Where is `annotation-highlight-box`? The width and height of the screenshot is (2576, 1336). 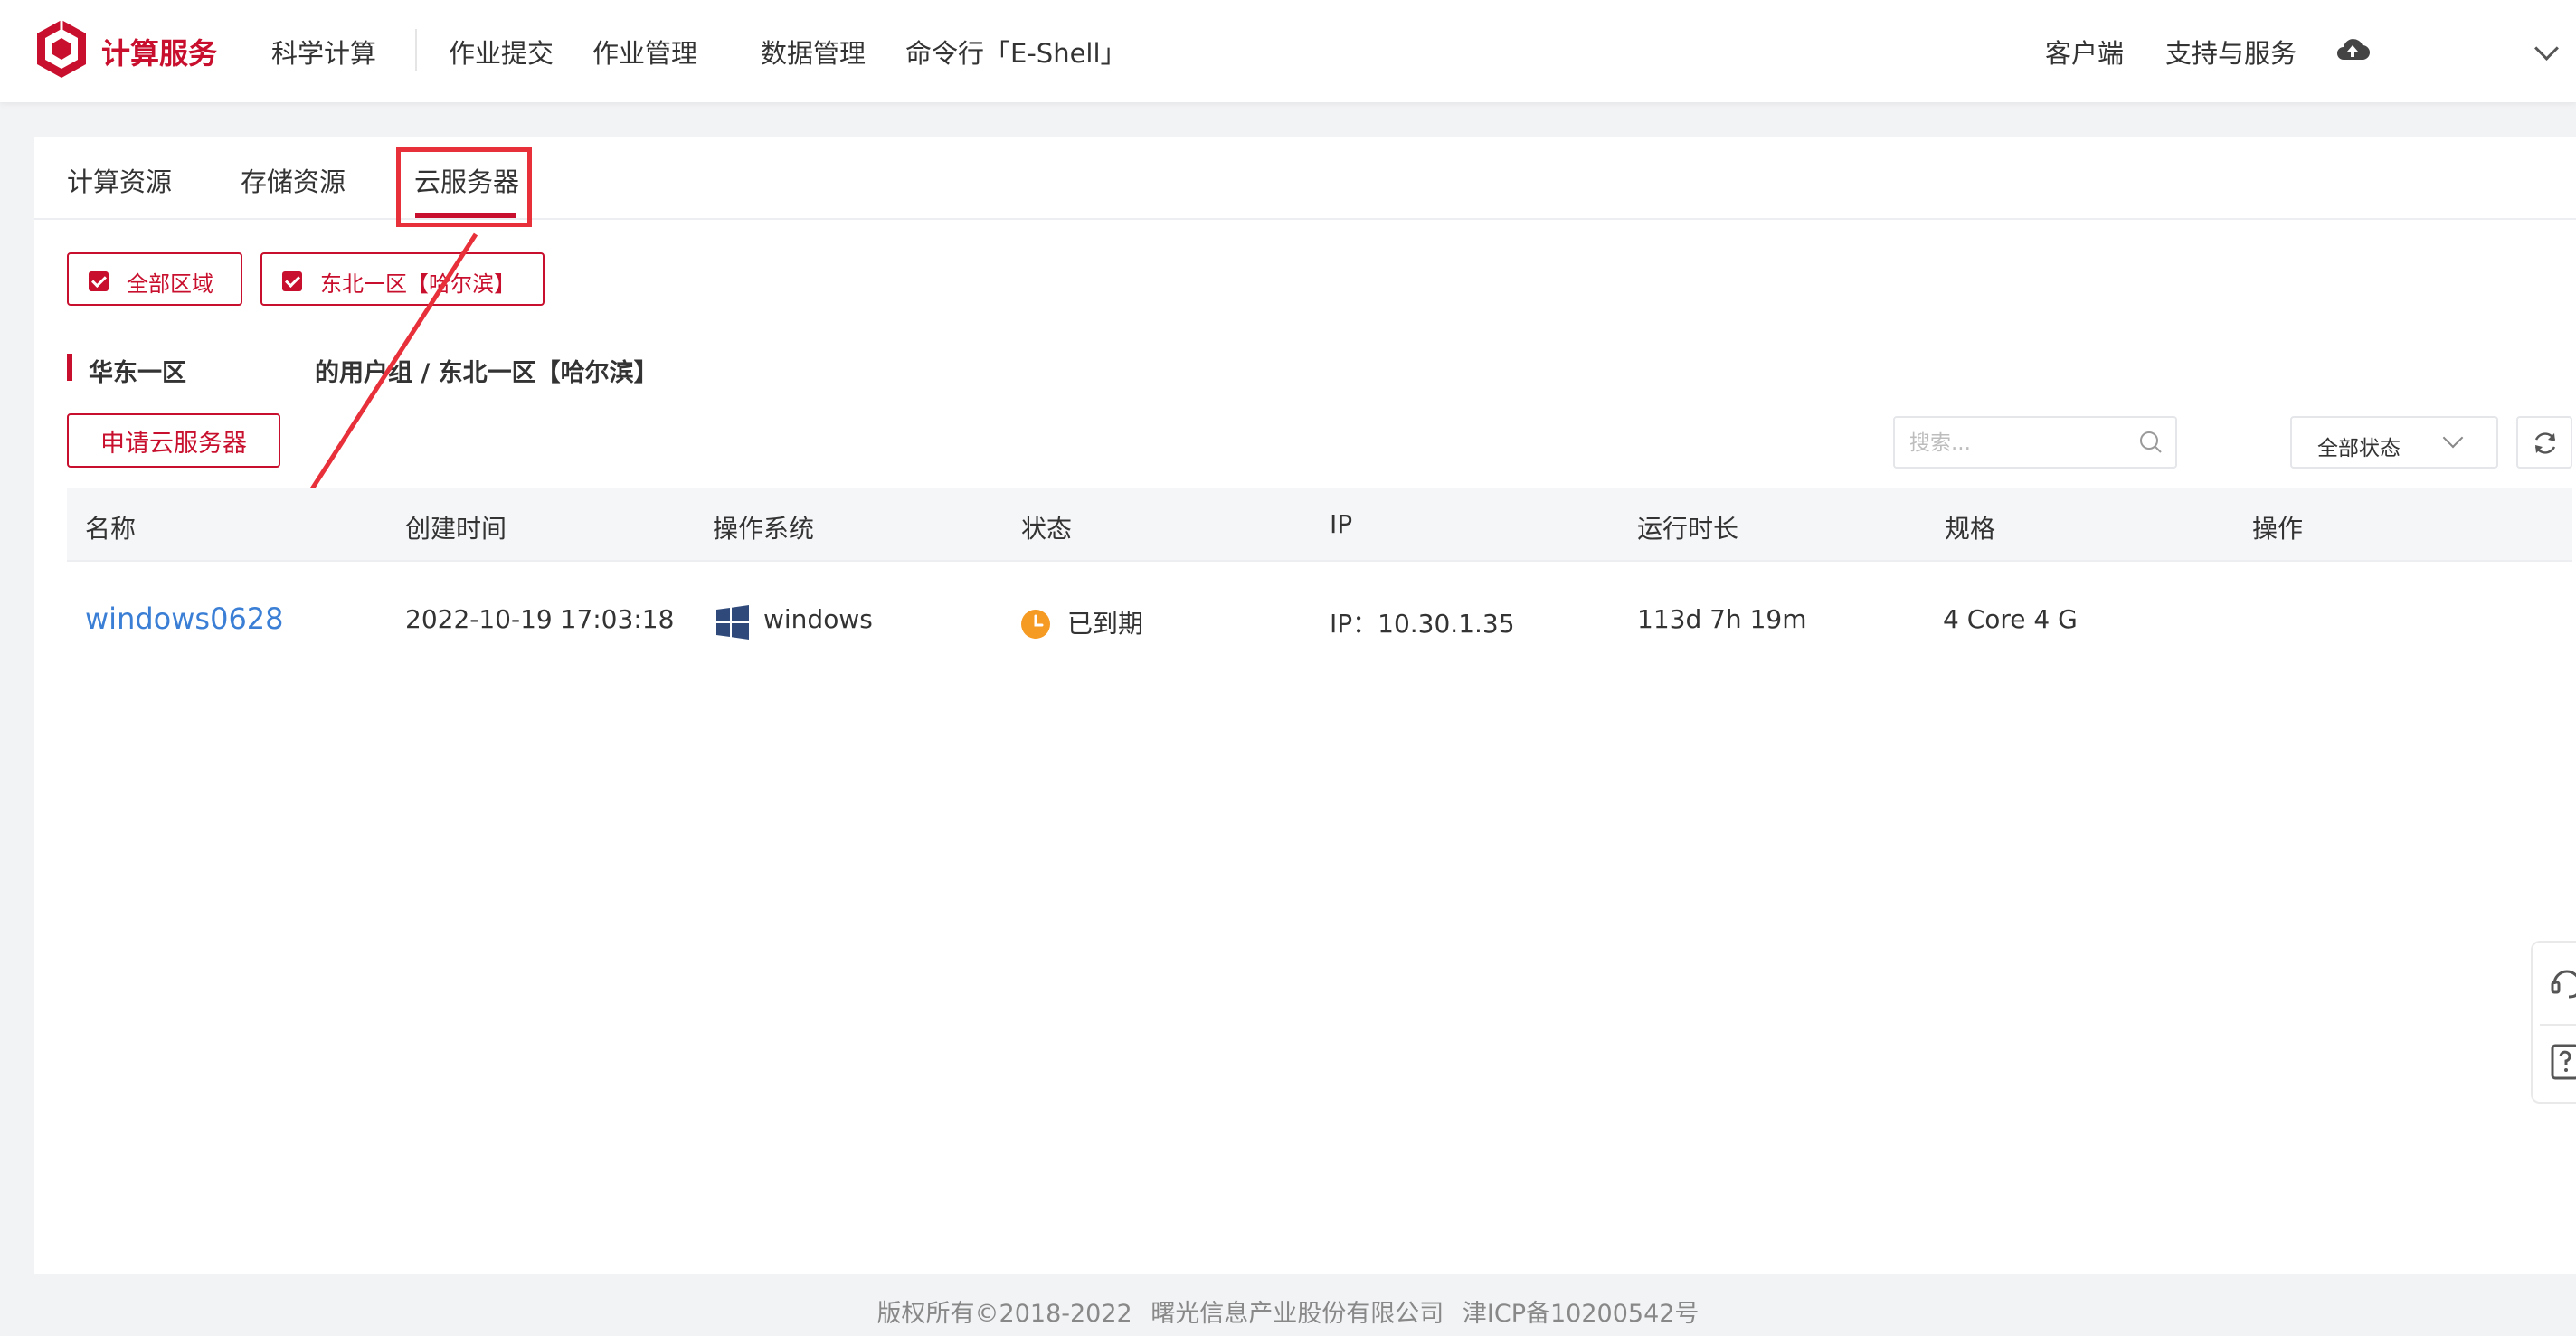 annotation-highlight-box is located at coordinates (464, 187).